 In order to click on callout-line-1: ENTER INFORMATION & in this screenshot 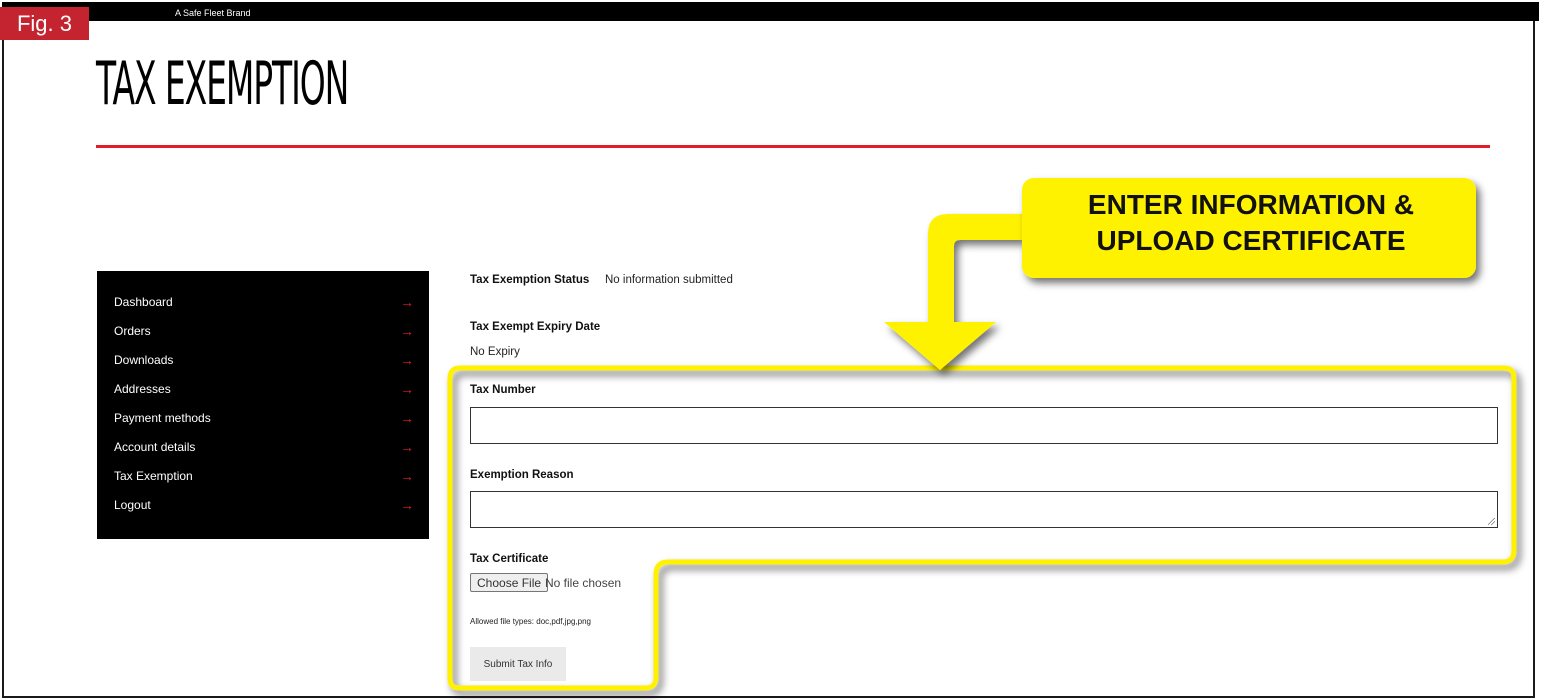, I will do `click(1251, 204)`.